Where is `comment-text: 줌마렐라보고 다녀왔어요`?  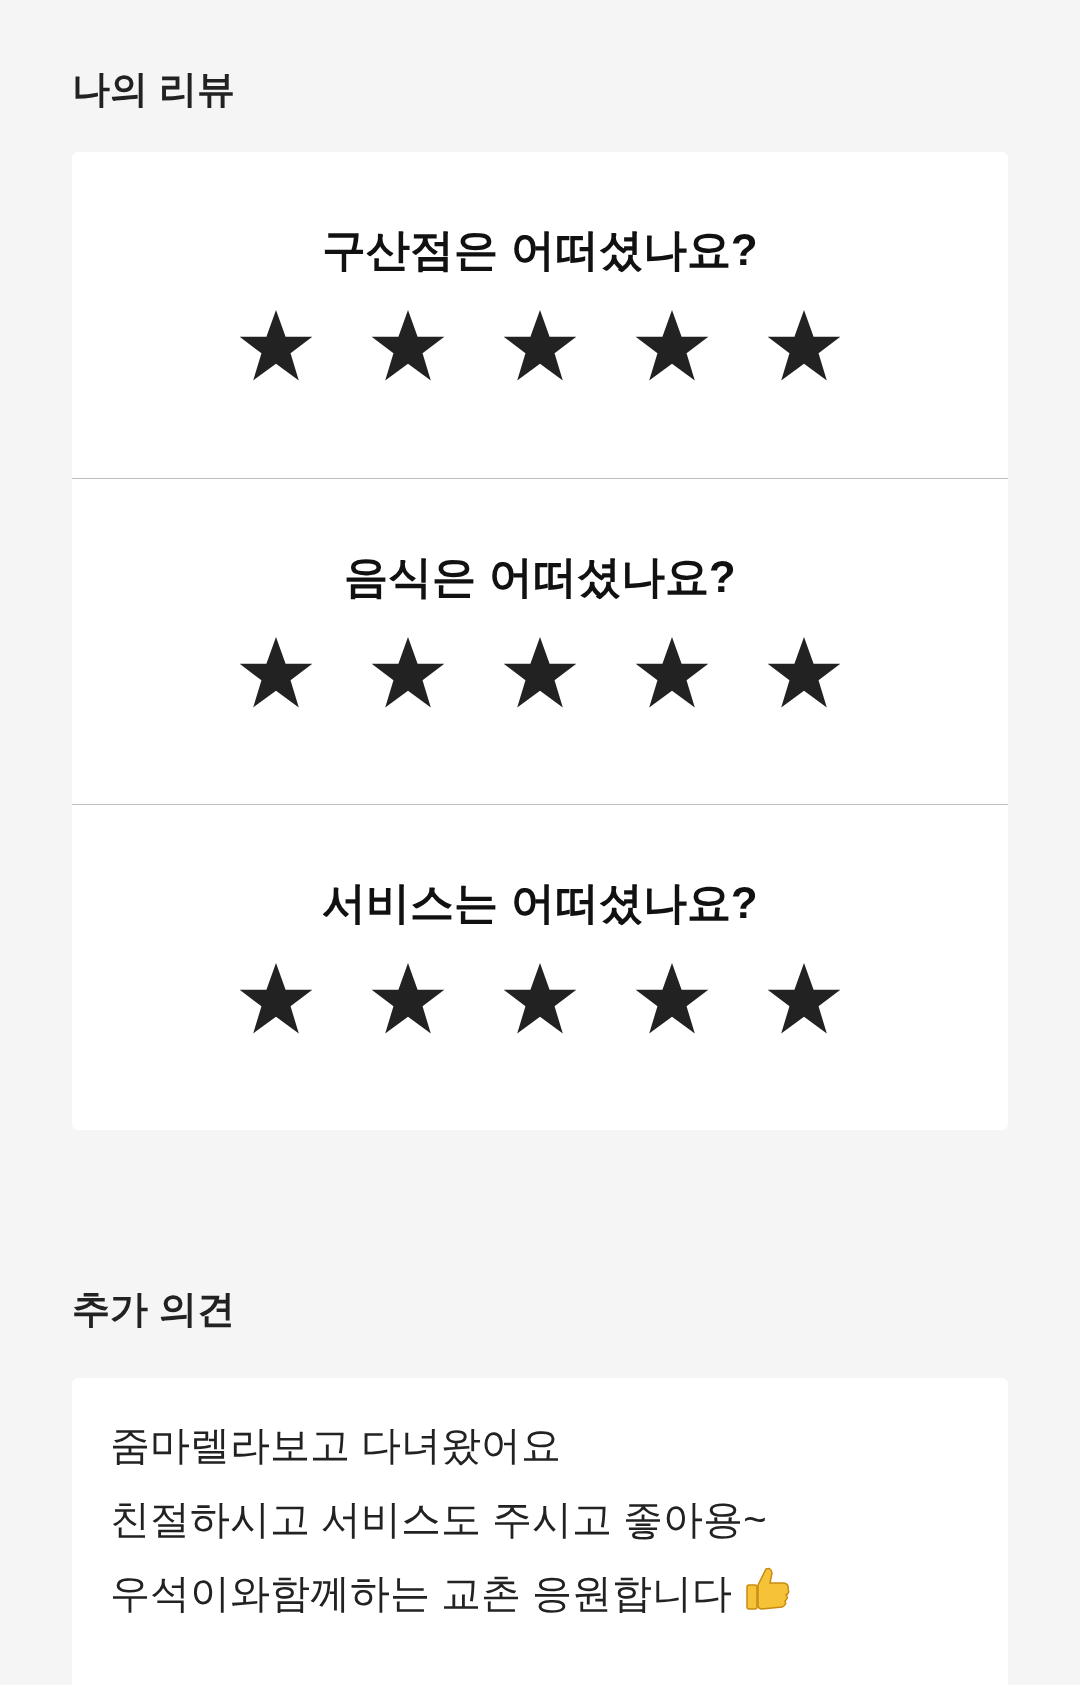
comment-text: 줌마렐라보고 다녀왔어요 is located at coordinates (336, 1445).